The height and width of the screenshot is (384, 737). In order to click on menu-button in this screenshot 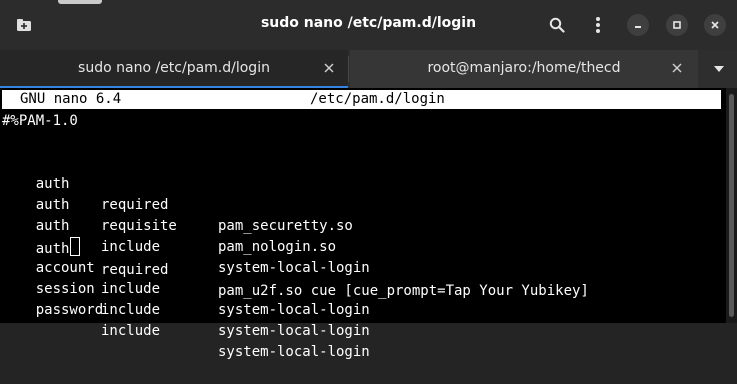, I will do `click(598, 25)`.